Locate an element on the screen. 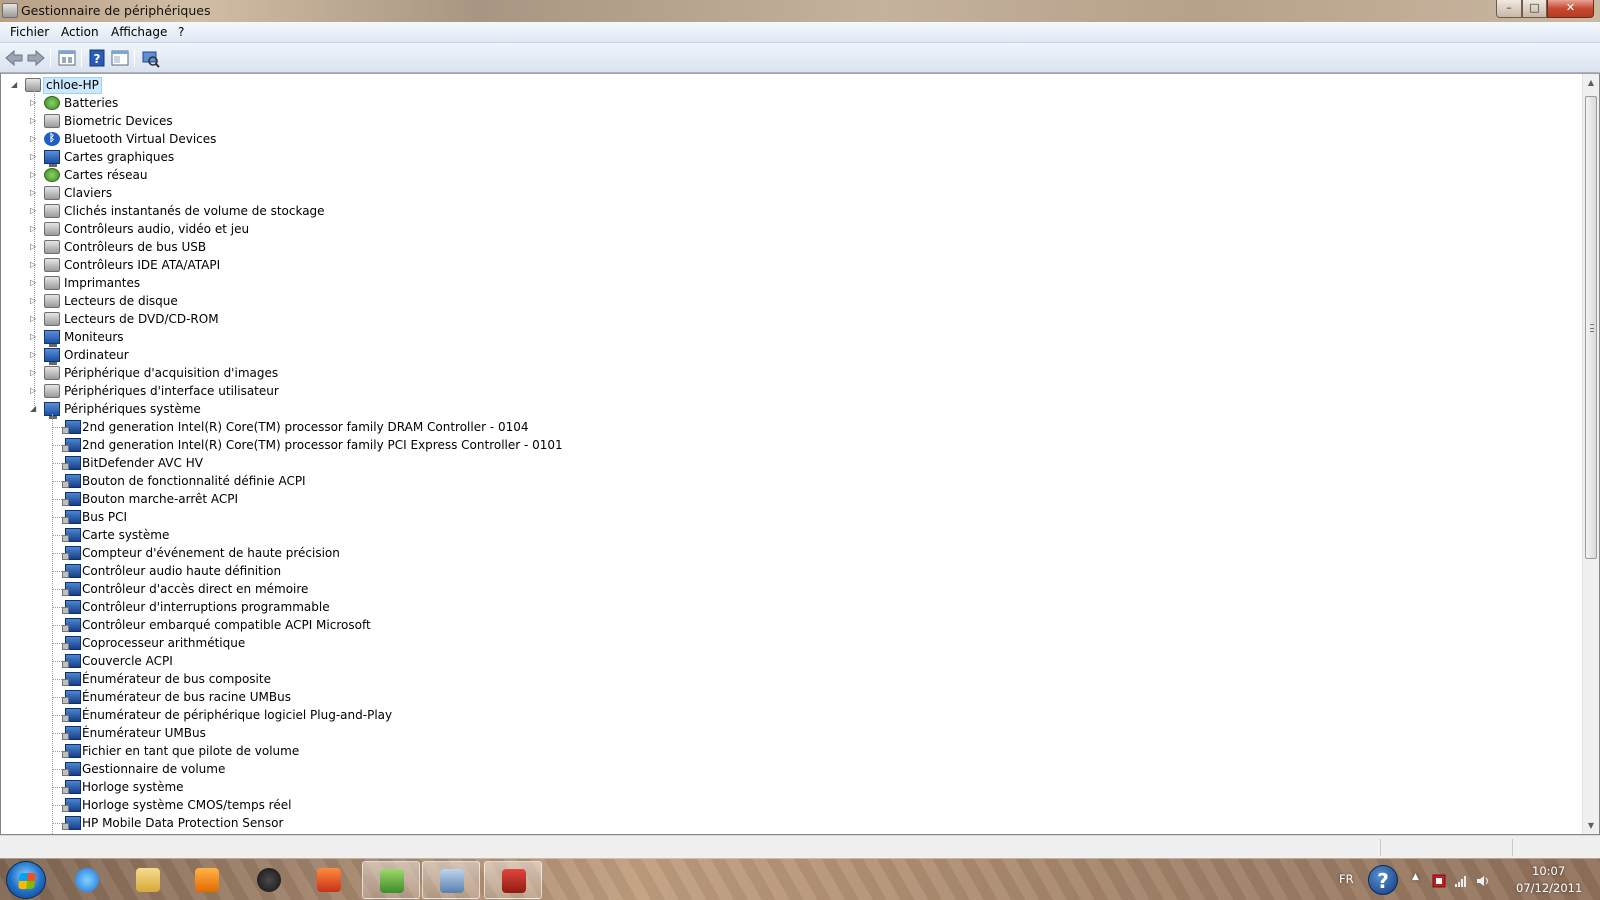 The height and width of the screenshot is (900, 1600). tree-category: ▷ Contrôleurs IDE ATA/ATAPI is located at coordinates (451, 265).